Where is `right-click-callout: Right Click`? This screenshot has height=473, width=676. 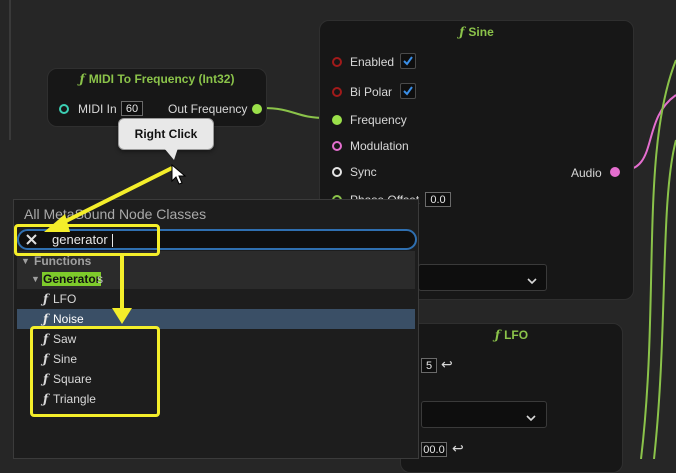 right-click-callout: Right Click is located at coordinates (166, 134).